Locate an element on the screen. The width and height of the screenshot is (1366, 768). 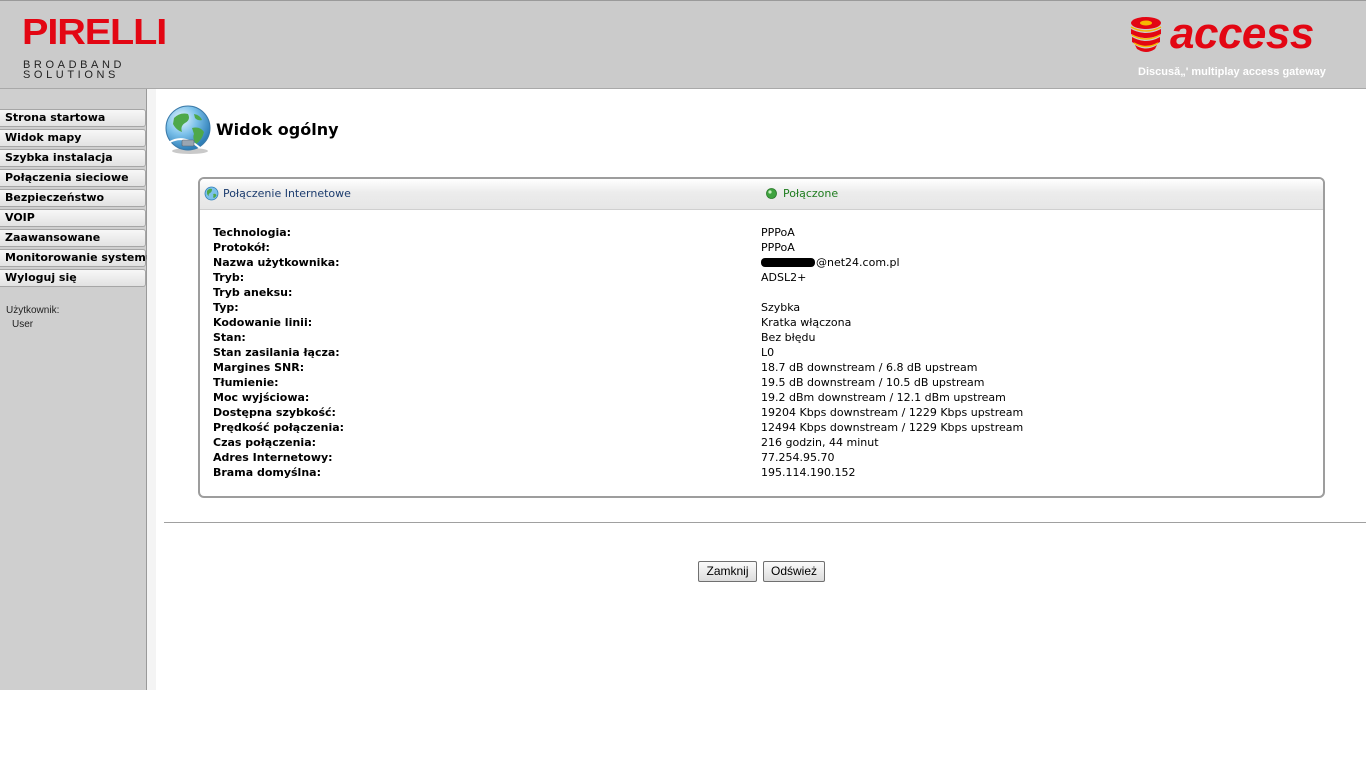
pirelli-logo: PIRELLI BROADBAND SOLUTIONS is located at coordinates (97, 47).